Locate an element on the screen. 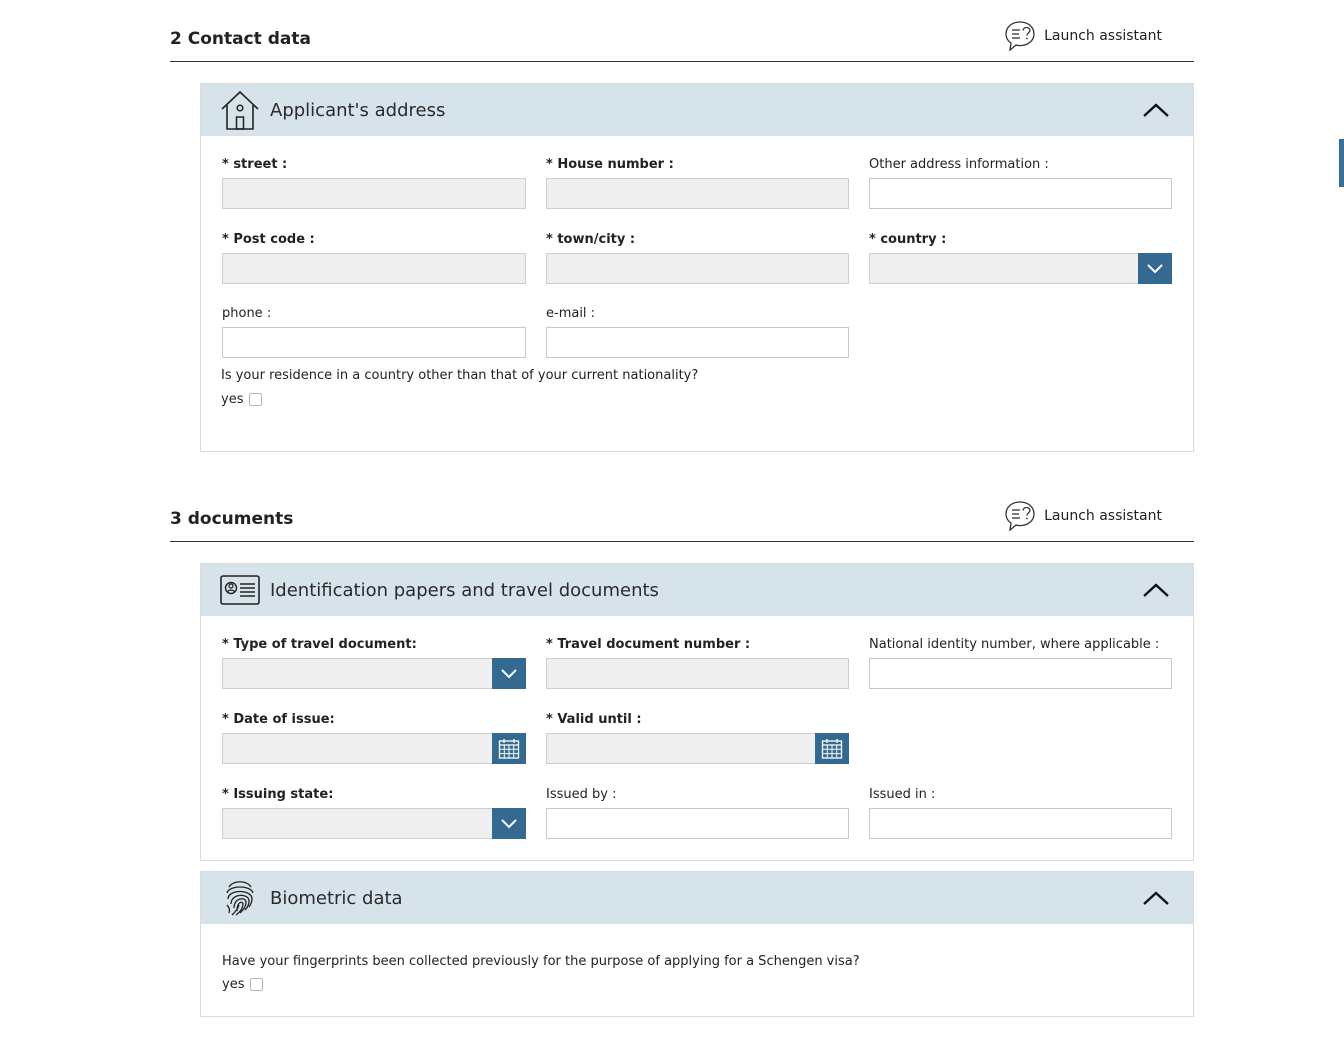 This screenshot has width=1344, height=1046. residence-yes-label: yes is located at coordinates (232, 399).